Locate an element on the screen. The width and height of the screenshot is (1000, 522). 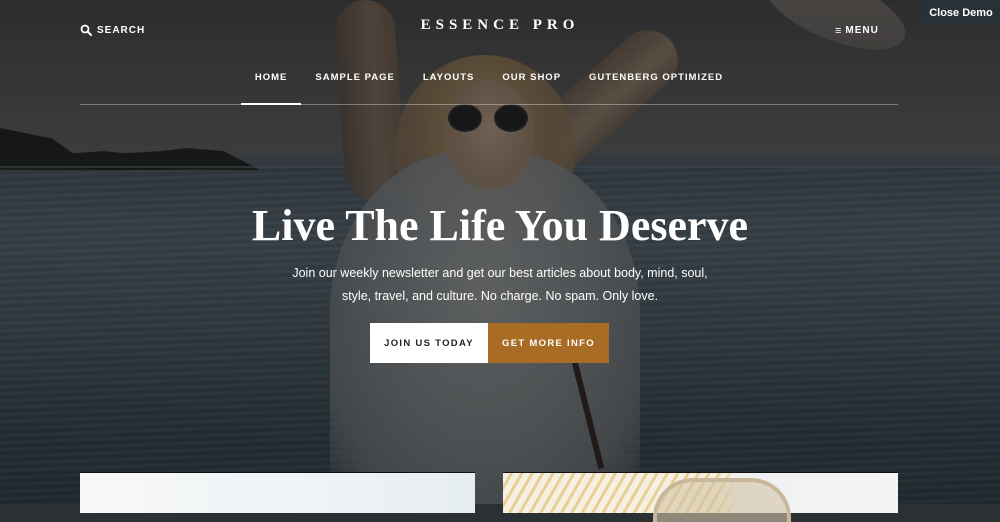
menu-label: MENU is located at coordinates (862, 30).